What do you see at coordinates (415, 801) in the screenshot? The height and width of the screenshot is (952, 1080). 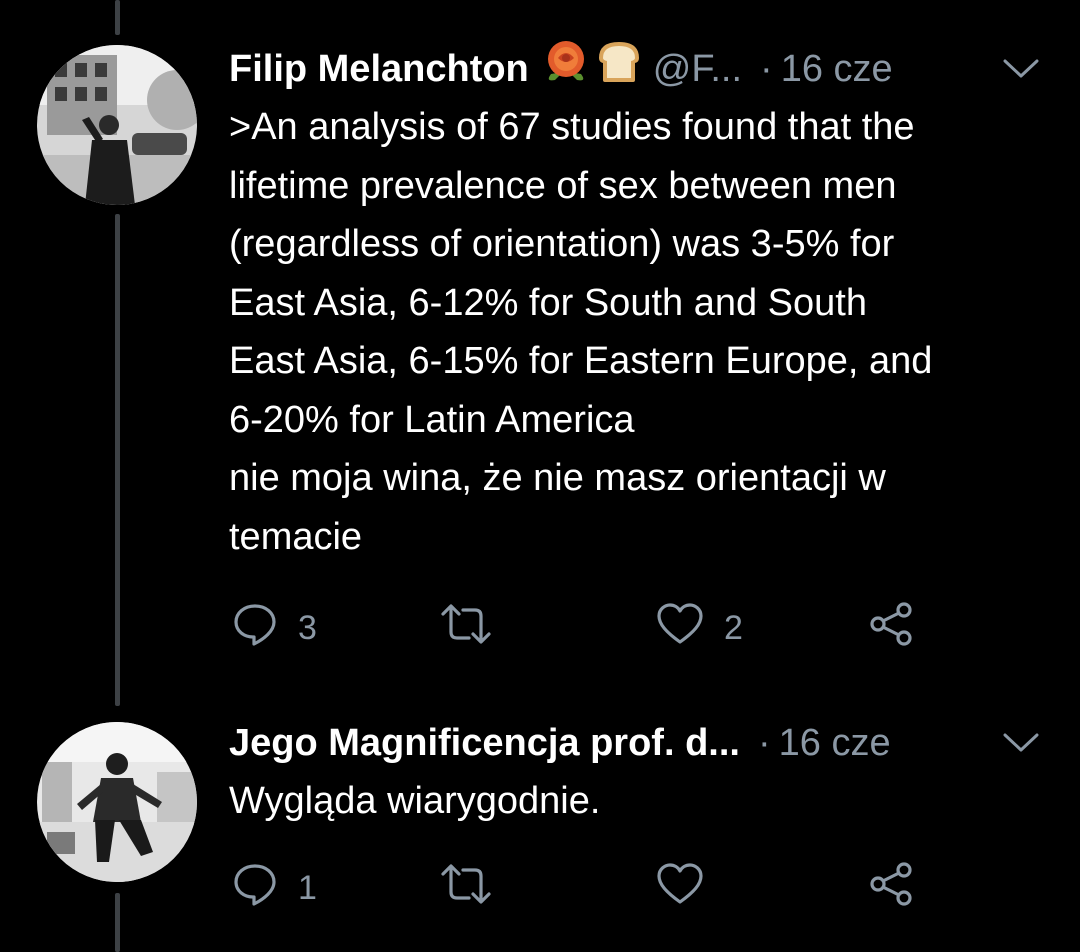 I see `tweet-text-line: Wygląda wiarygodnie.` at bounding box center [415, 801].